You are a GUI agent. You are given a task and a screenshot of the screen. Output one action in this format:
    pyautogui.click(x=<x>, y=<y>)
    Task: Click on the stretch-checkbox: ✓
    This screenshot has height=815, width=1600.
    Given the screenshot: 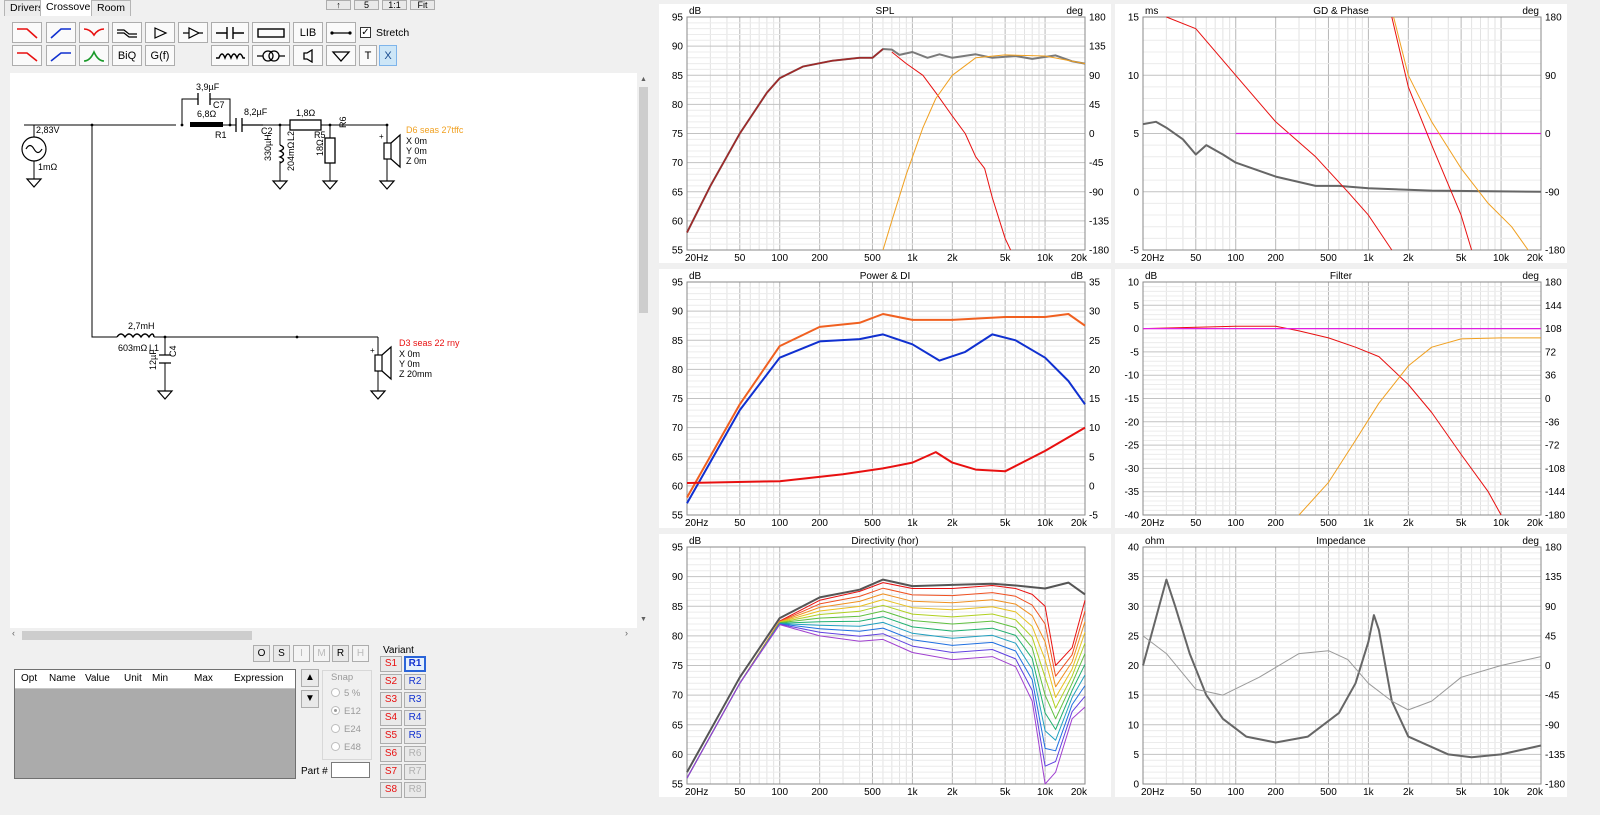 What is the action you would take?
    pyautogui.click(x=365, y=32)
    